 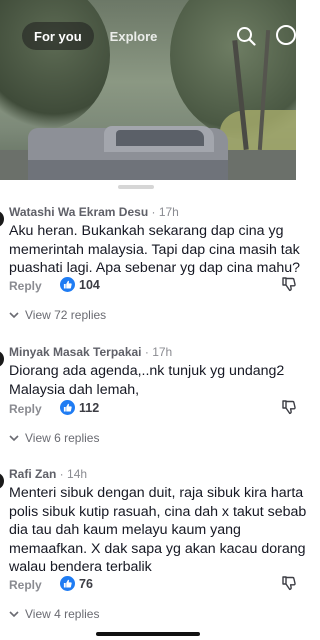 What do you see at coordinates (136, 187) in the screenshot?
I see `sheet-drag-handle` at bounding box center [136, 187].